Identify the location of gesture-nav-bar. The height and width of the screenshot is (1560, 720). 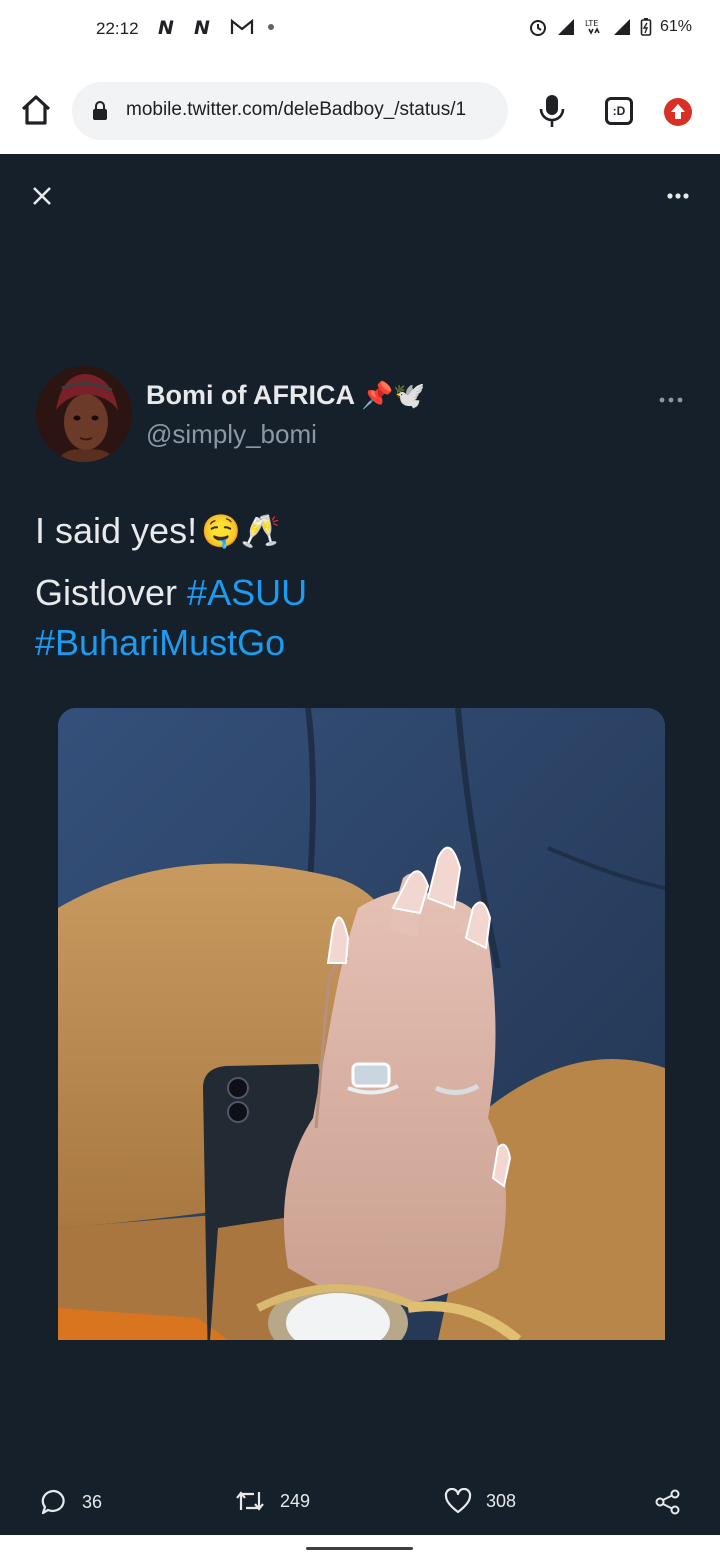
(360, 1547).